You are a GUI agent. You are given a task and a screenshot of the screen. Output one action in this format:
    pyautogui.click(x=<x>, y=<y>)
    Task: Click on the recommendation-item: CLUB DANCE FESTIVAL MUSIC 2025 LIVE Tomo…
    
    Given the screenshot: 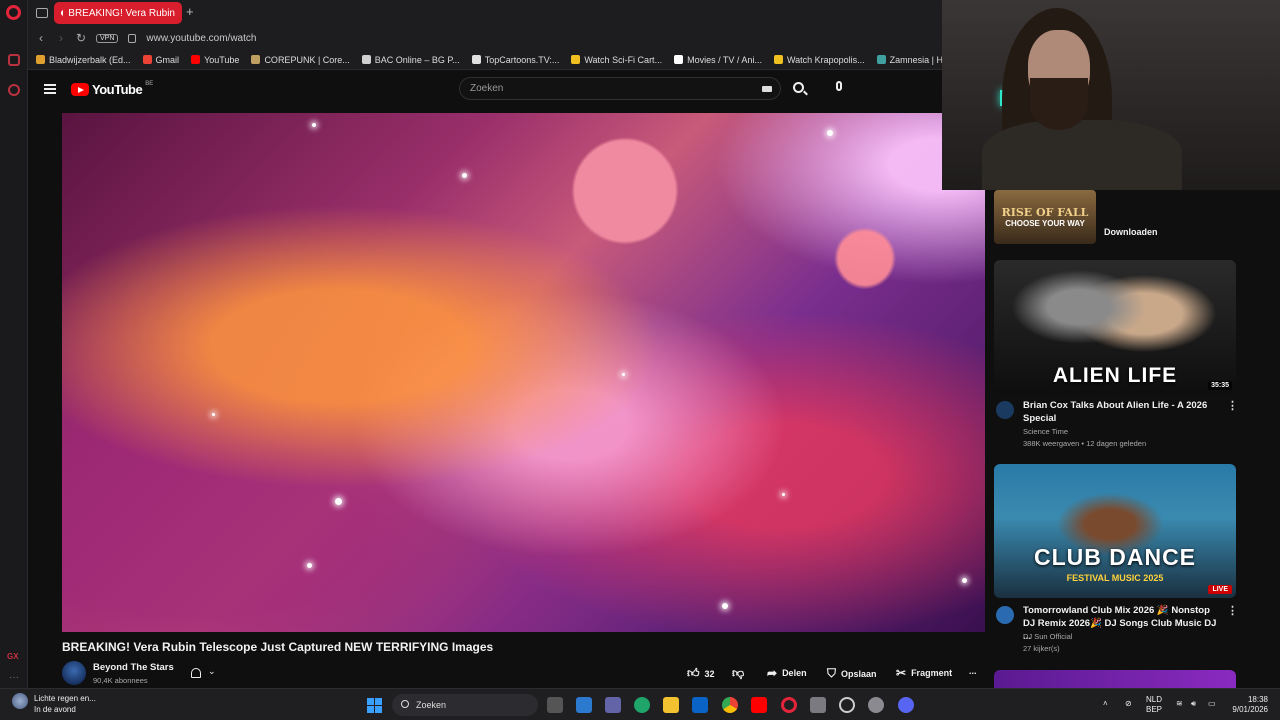 What is the action you would take?
    pyautogui.click(x=1116, y=559)
    